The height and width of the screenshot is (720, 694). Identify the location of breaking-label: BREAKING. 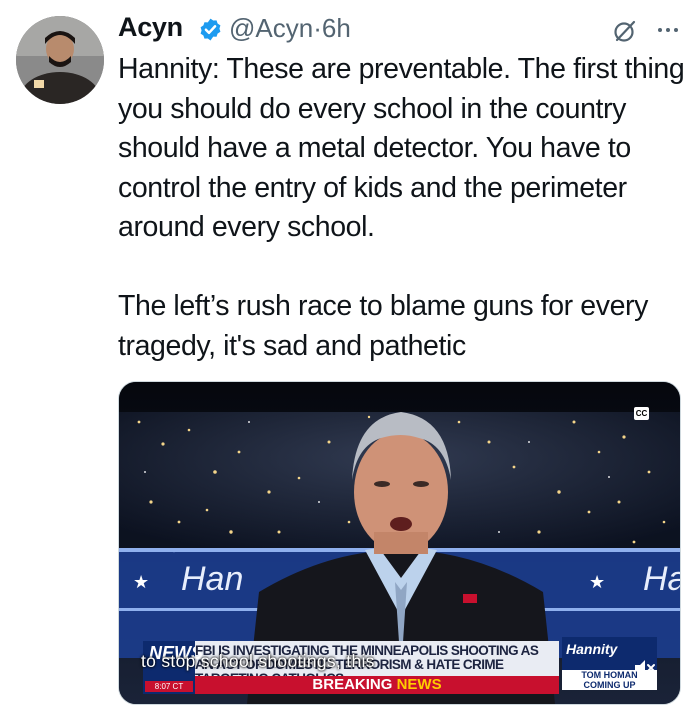
(352, 684).